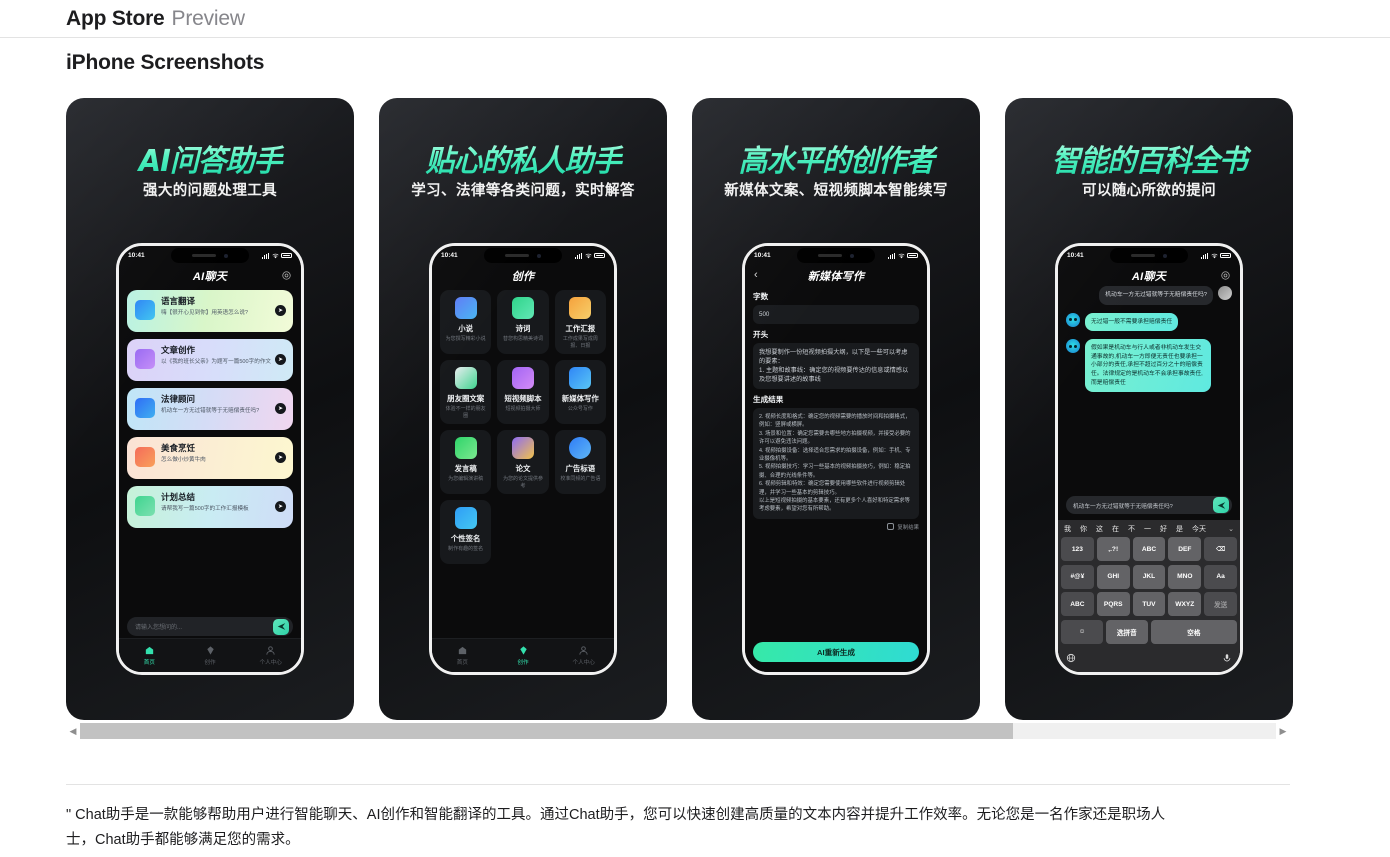 Image resolution: width=1390 pixels, height=857 pixels. What do you see at coordinates (466, 398) in the screenshot?
I see `grid-item-title: 朋友圈文案` at bounding box center [466, 398].